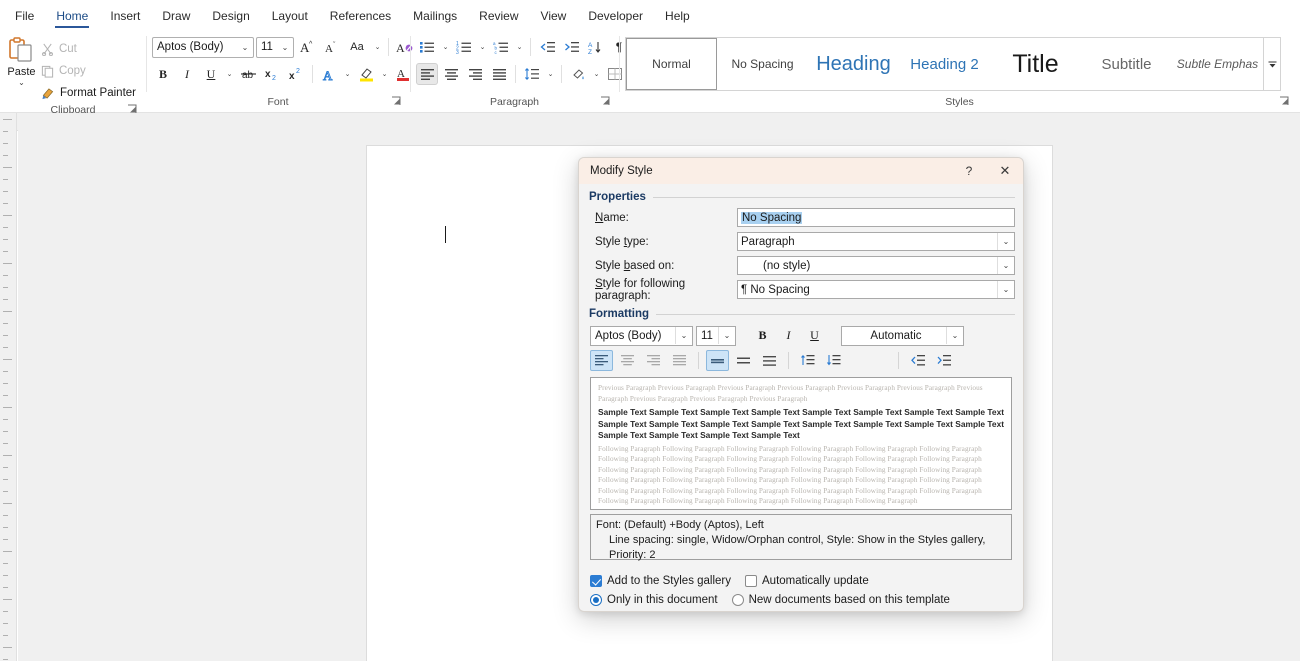  Describe the element at coordinates (272, 74) in the screenshot. I see `subscript-icon: x2` at that location.